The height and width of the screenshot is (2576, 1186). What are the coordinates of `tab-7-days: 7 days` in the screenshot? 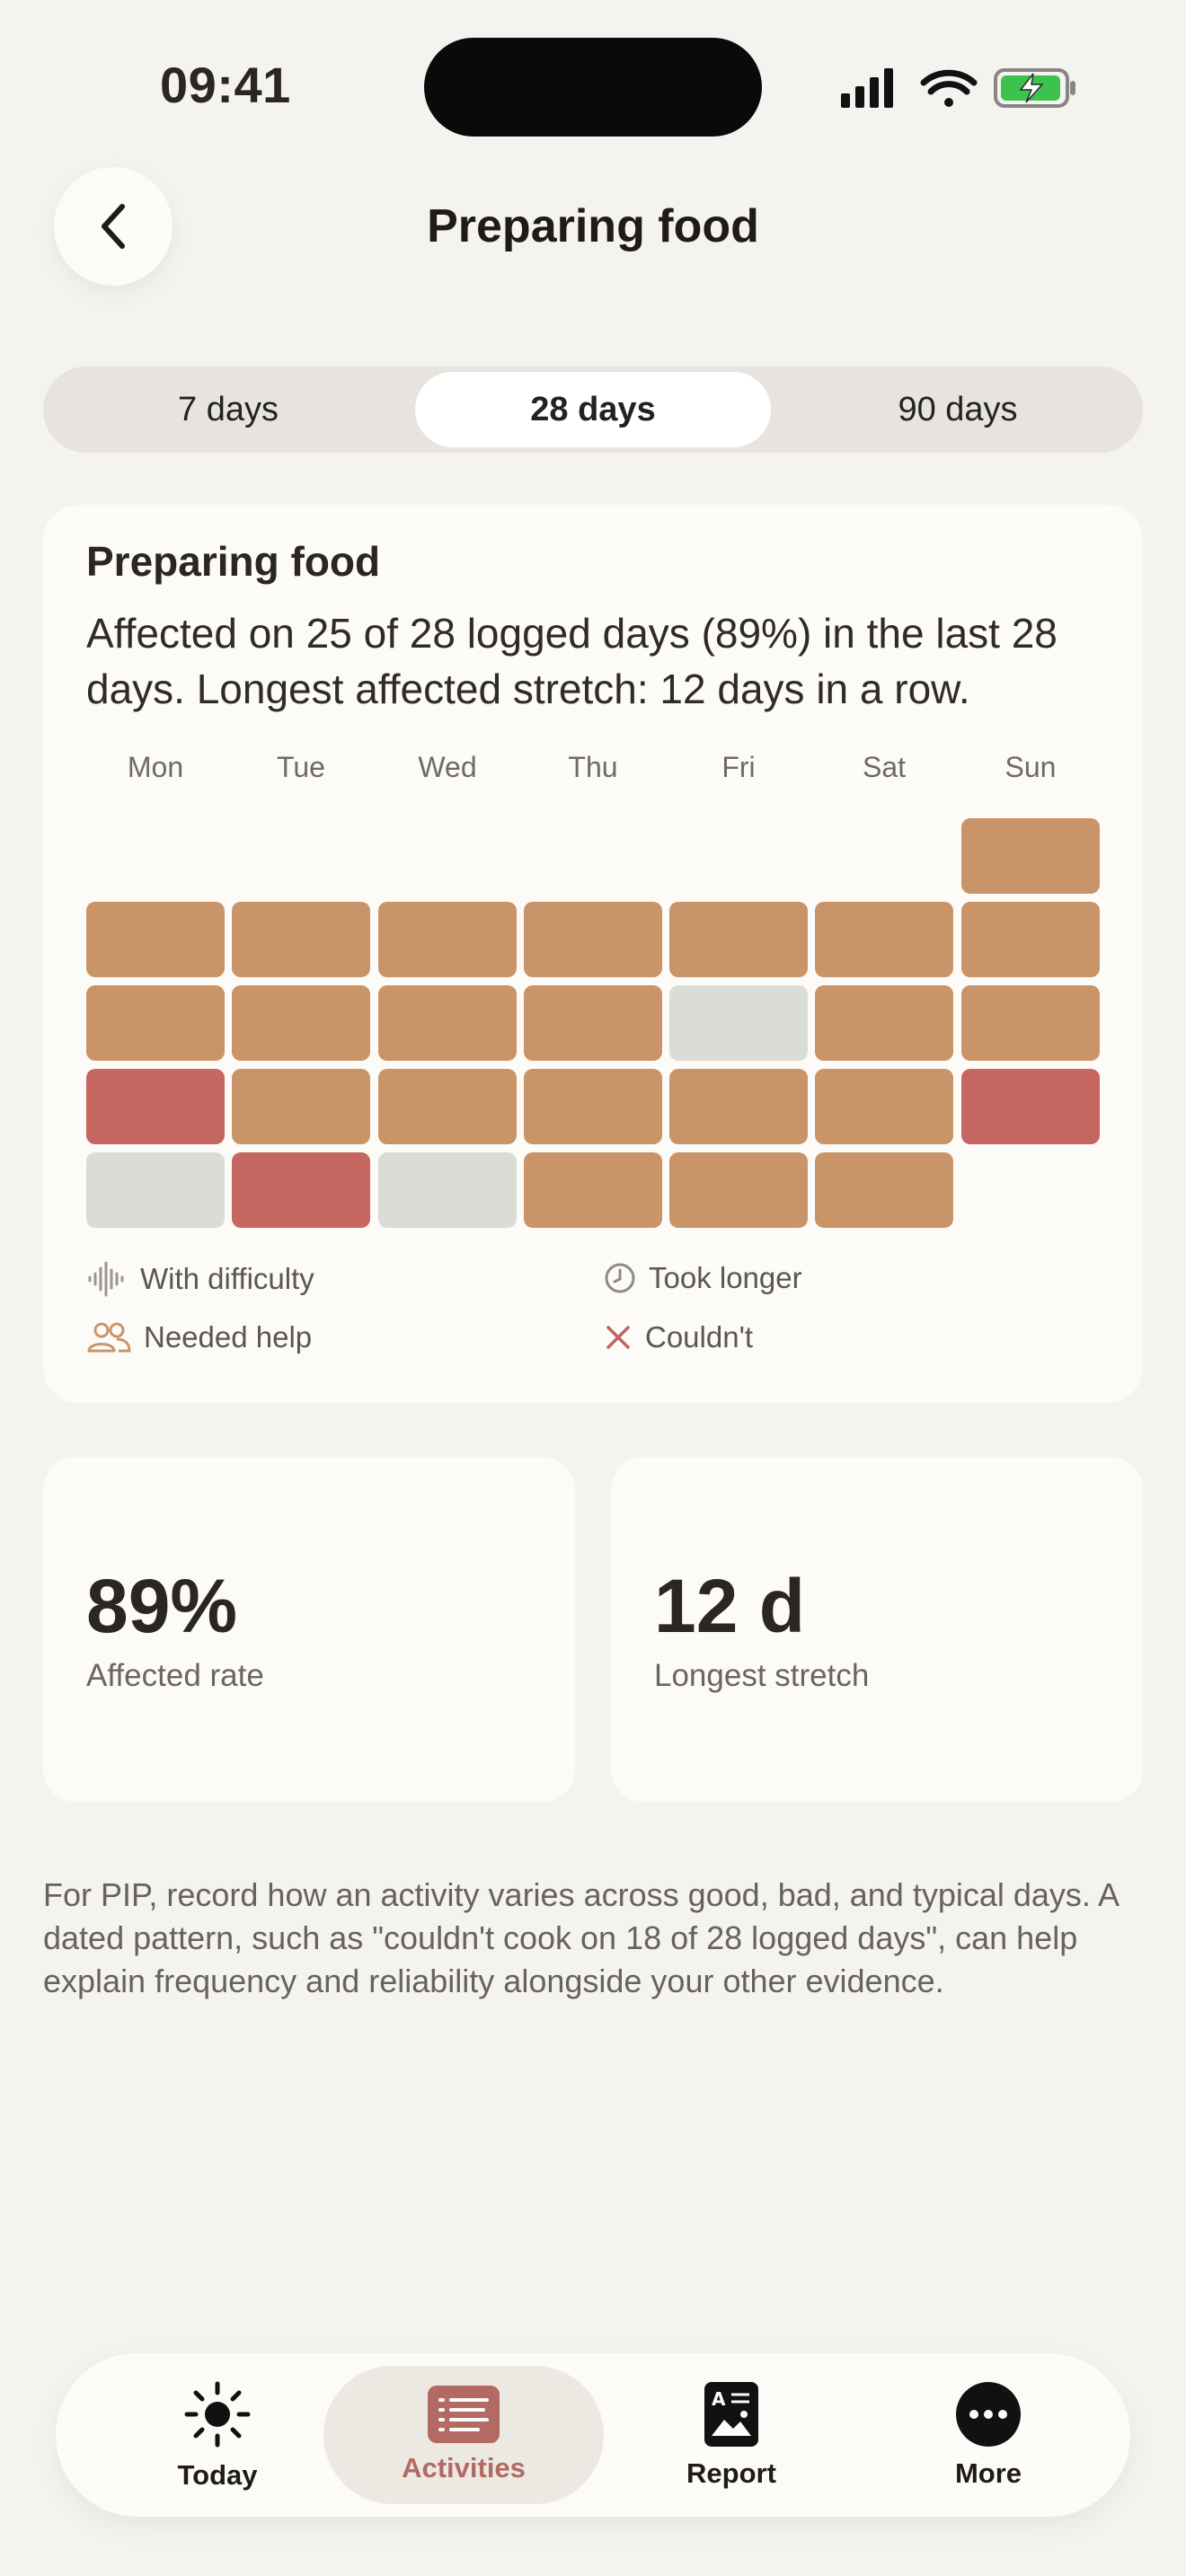 It's located at (228, 409).